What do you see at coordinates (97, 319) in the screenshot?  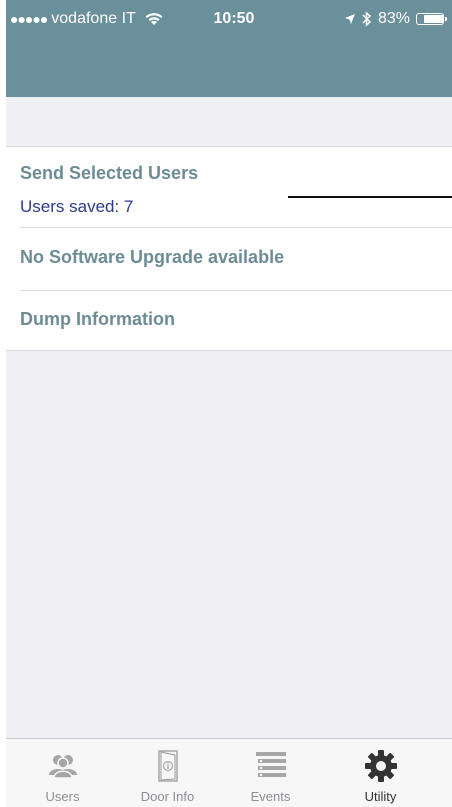 I see `dump-information-title: Dump Information` at bounding box center [97, 319].